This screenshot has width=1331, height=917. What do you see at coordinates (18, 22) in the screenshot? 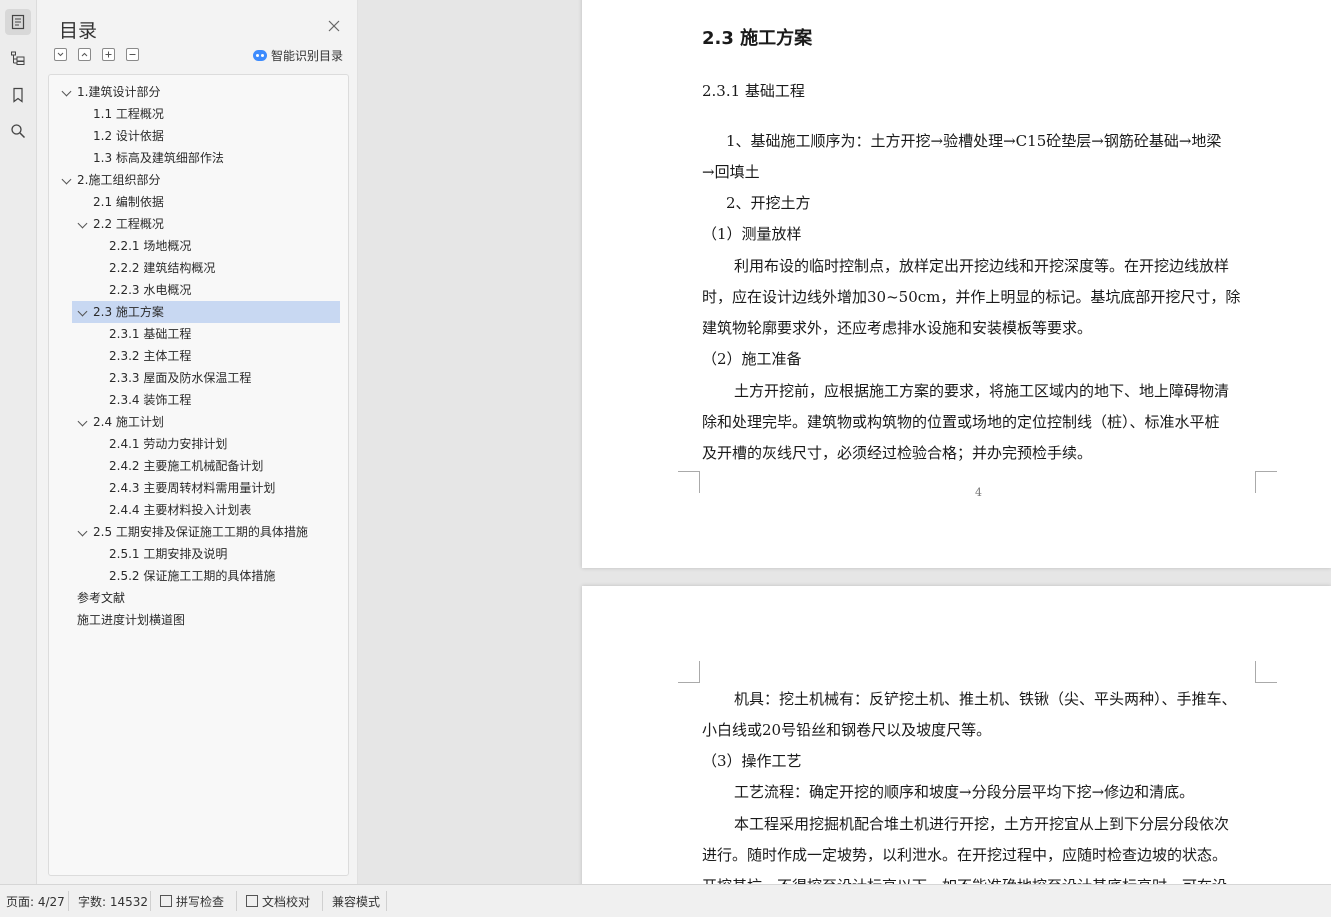
I see `toc-icon` at bounding box center [18, 22].